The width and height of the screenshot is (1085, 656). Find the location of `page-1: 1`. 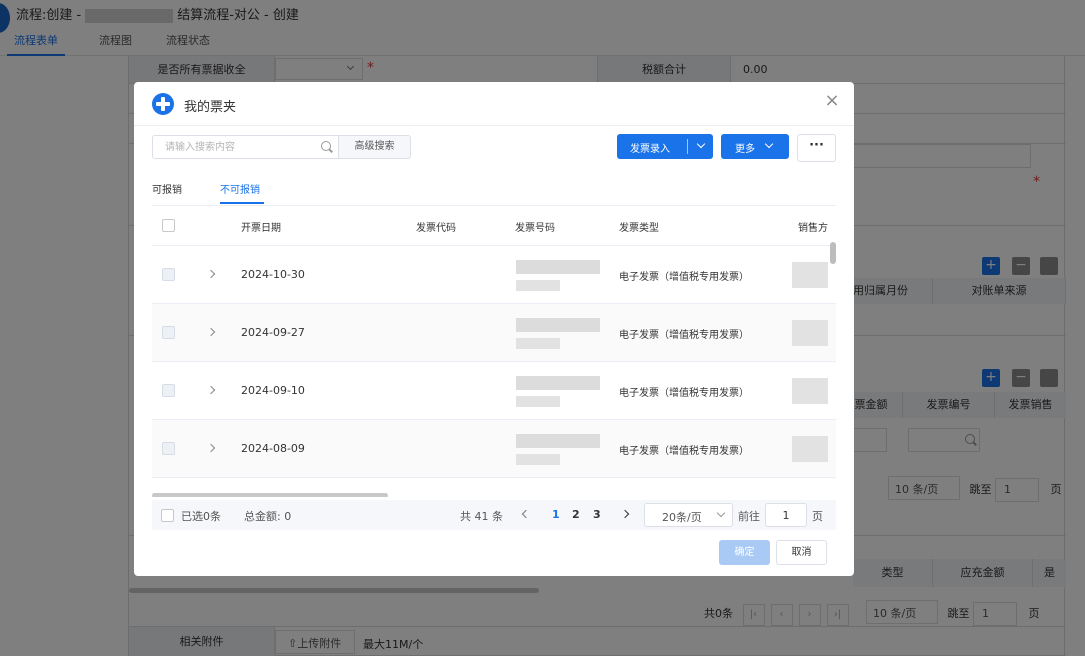

page-1: 1 is located at coordinates (556, 514).